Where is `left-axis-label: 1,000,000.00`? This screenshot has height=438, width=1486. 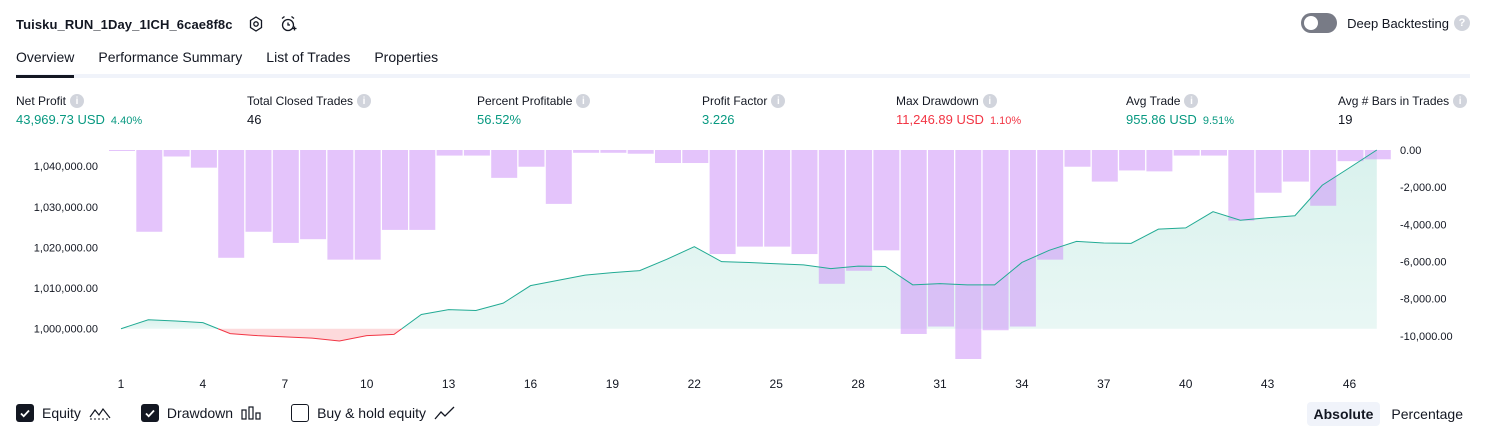 left-axis-label: 1,000,000.00 is located at coordinates (66, 330).